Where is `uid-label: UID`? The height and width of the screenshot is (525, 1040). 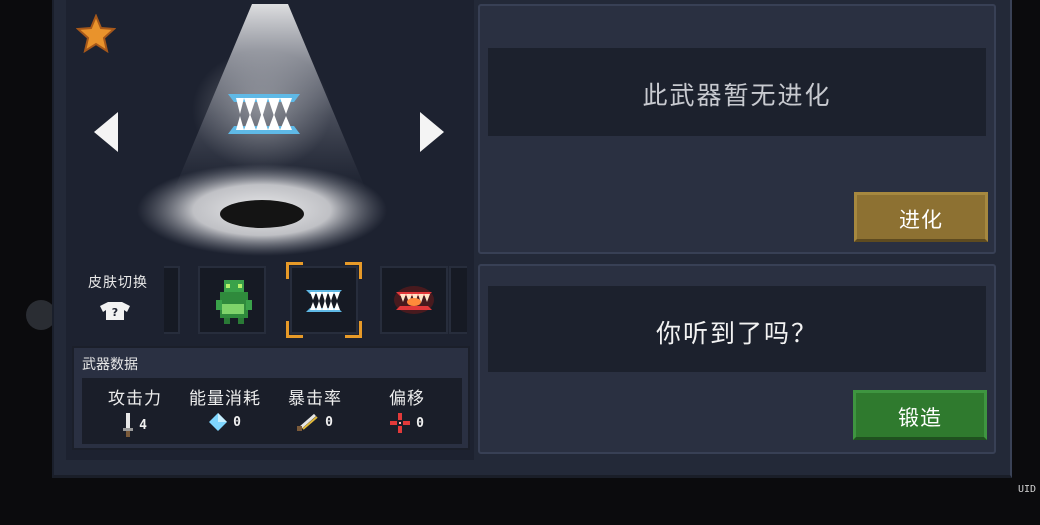
uid-label: UID is located at coordinates (1027, 489).